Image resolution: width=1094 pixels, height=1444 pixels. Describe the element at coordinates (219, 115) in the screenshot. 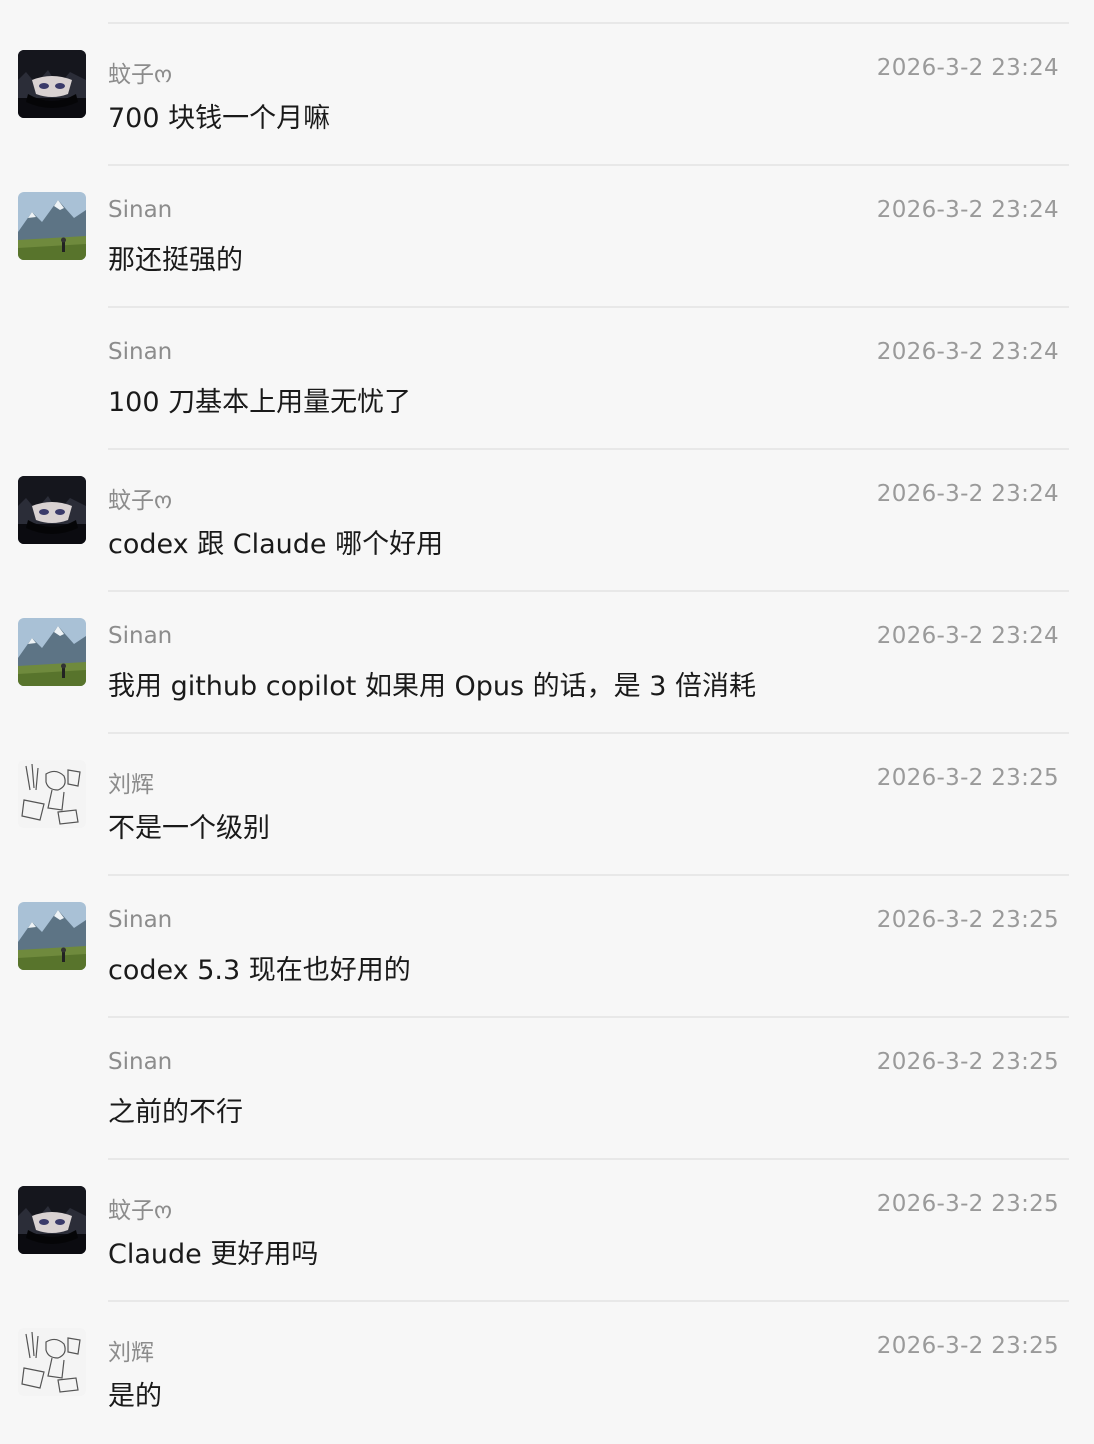

I see `message-text: 700 块钱一个月嘛` at that location.